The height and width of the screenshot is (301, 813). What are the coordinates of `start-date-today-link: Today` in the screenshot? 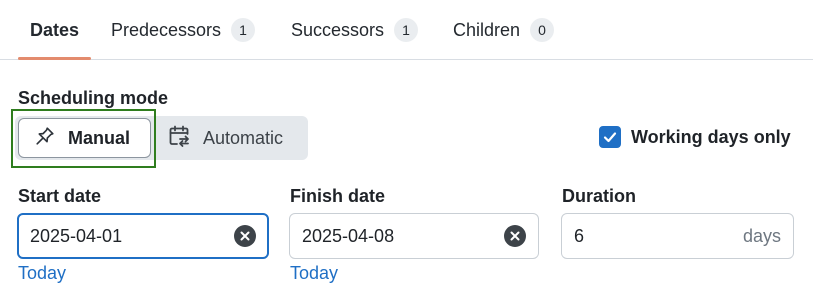 It's located at (42, 273).